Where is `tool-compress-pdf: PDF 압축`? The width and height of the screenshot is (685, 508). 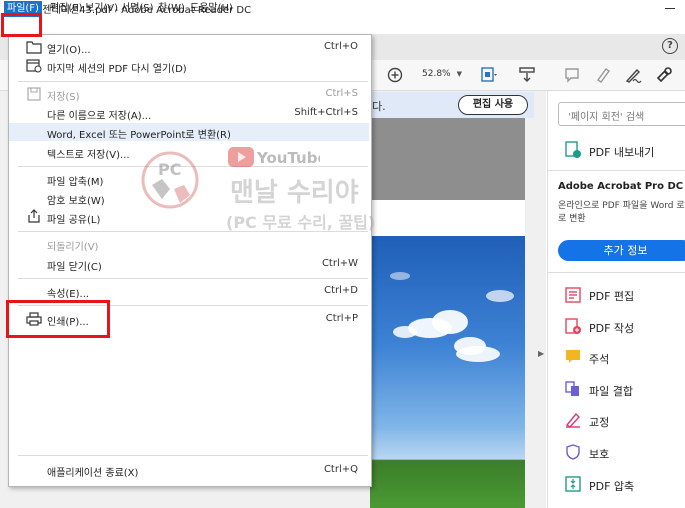 tool-compress-pdf: PDF 압축 is located at coordinates (611, 486).